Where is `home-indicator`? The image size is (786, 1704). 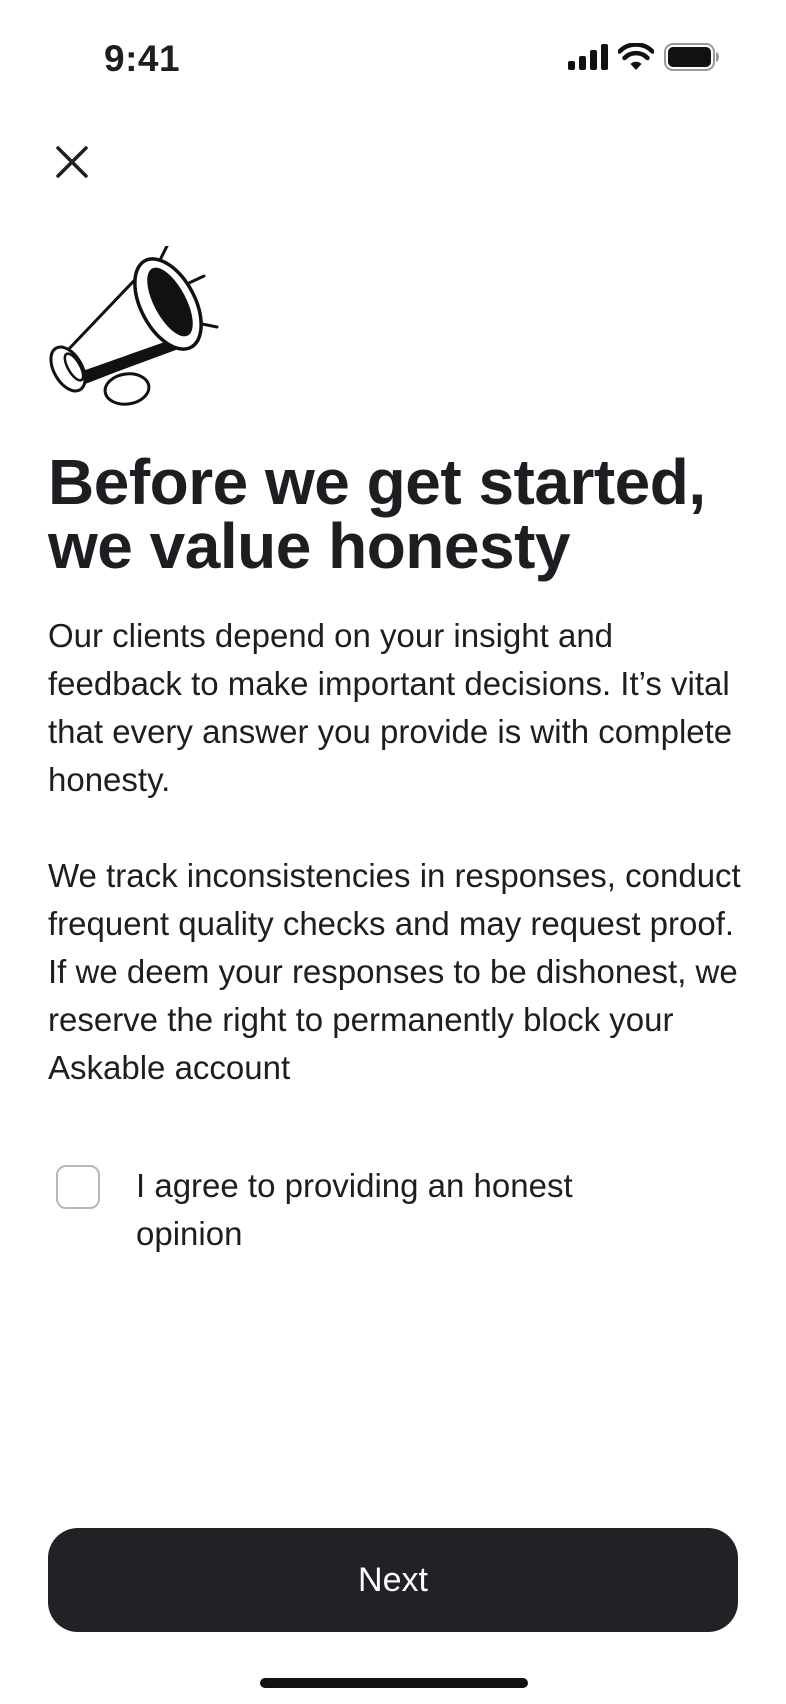 home-indicator is located at coordinates (394, 1683).